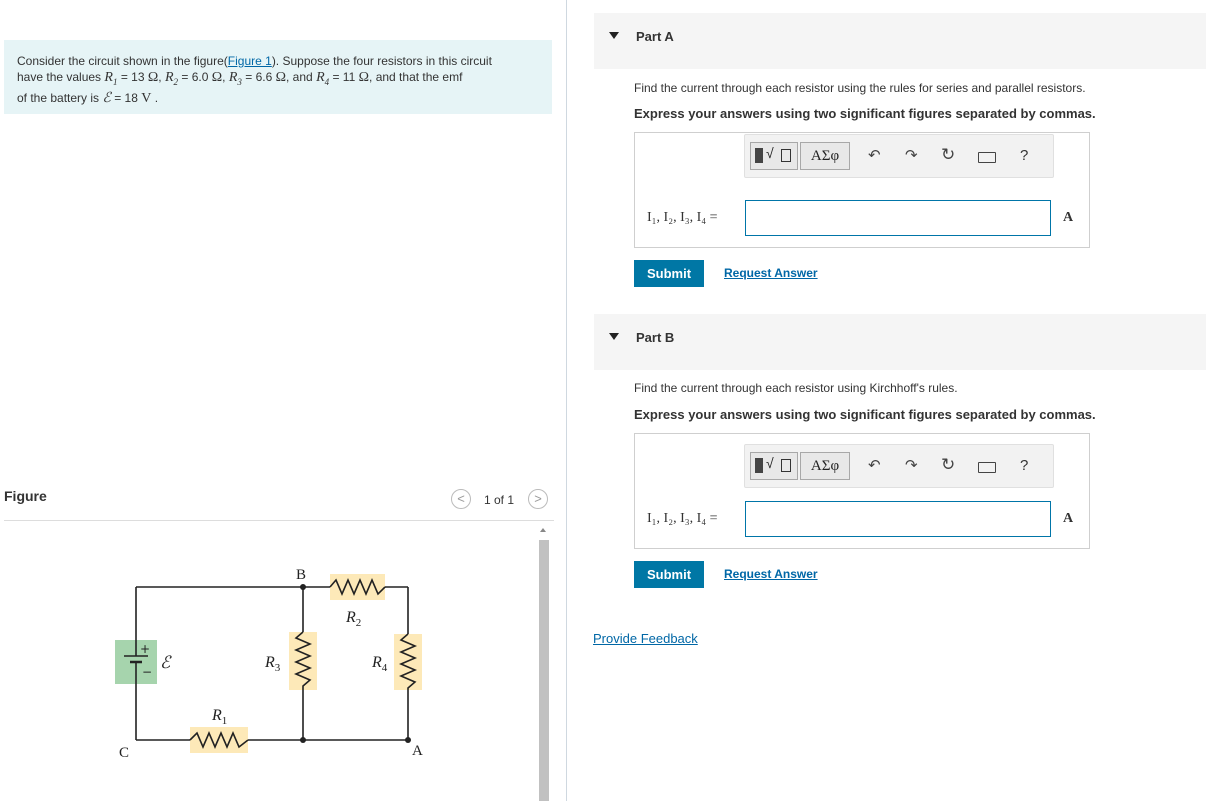 This screenshot has width=1206, height=801. What do you see at coordinates (303, 660) in the screenshot?
I see `resistor-r3` at bounding box center [303, 660].